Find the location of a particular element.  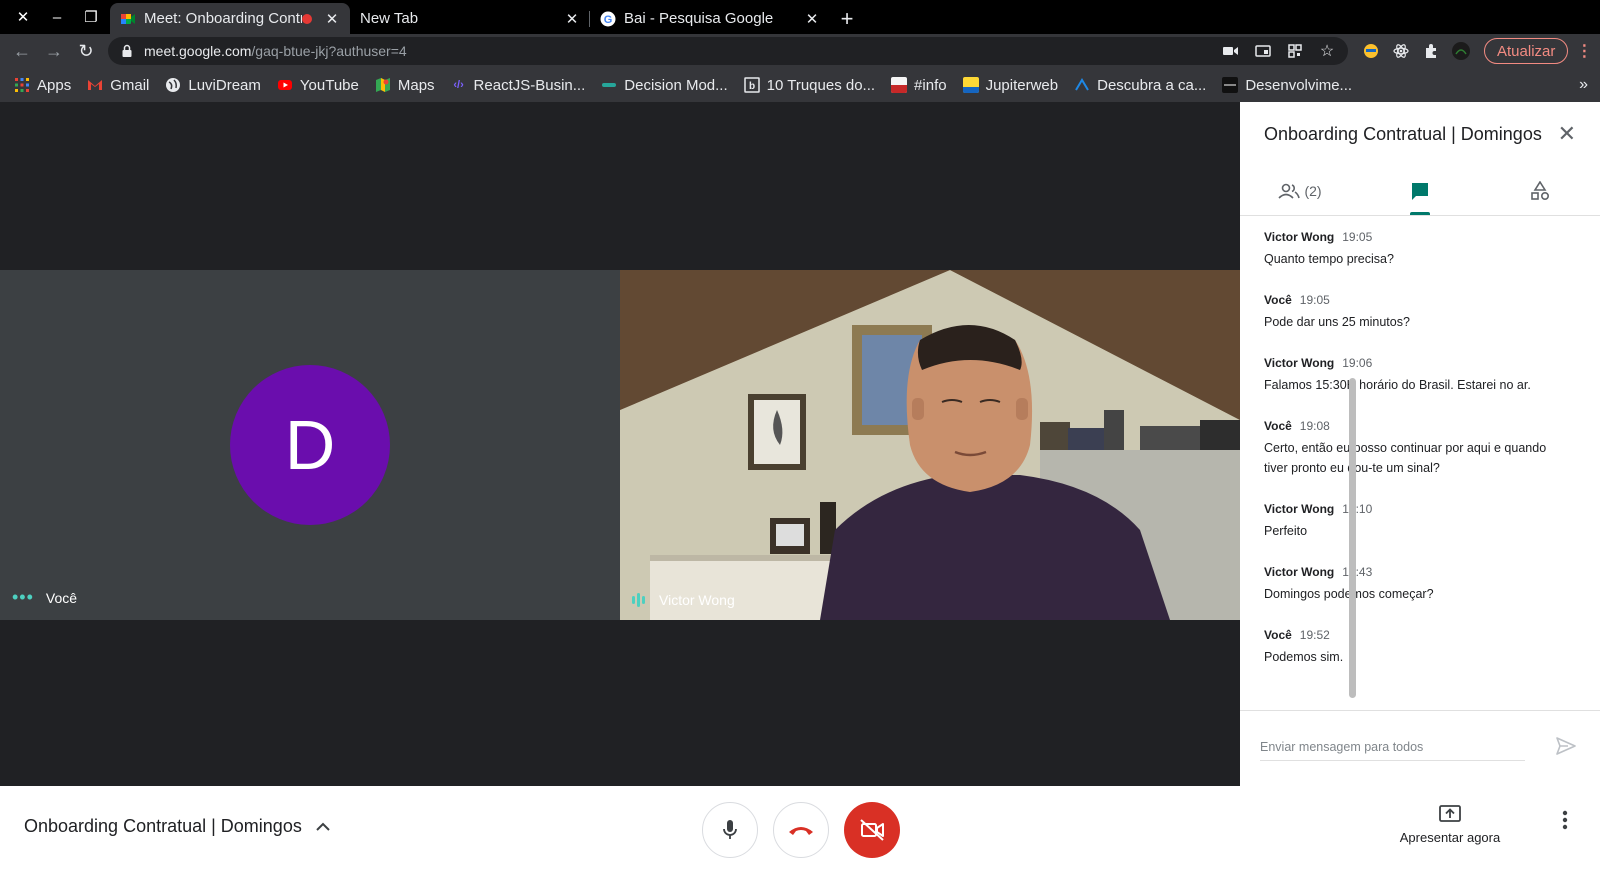

forward-arrow-icon: → is located at coordinates (54, 51).